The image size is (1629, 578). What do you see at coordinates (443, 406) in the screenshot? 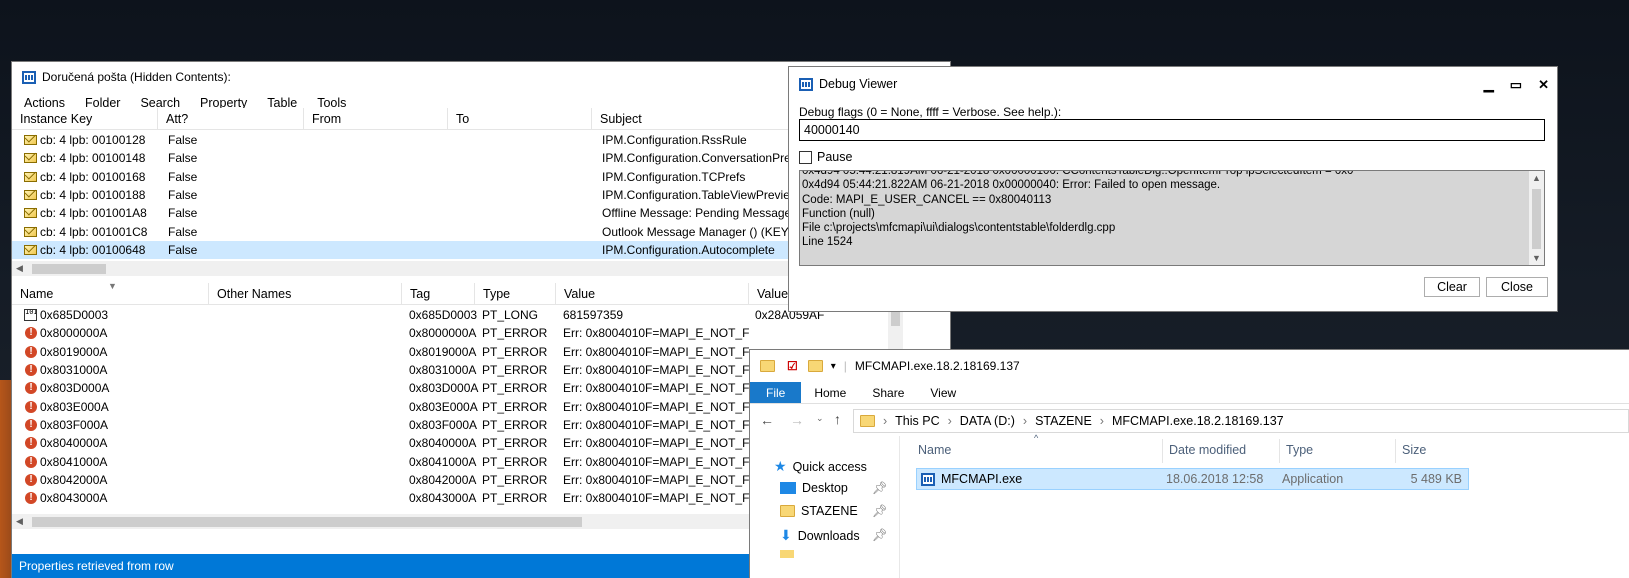
I see `property-tag: 0x803E000A` at bounding box center [443, 406].